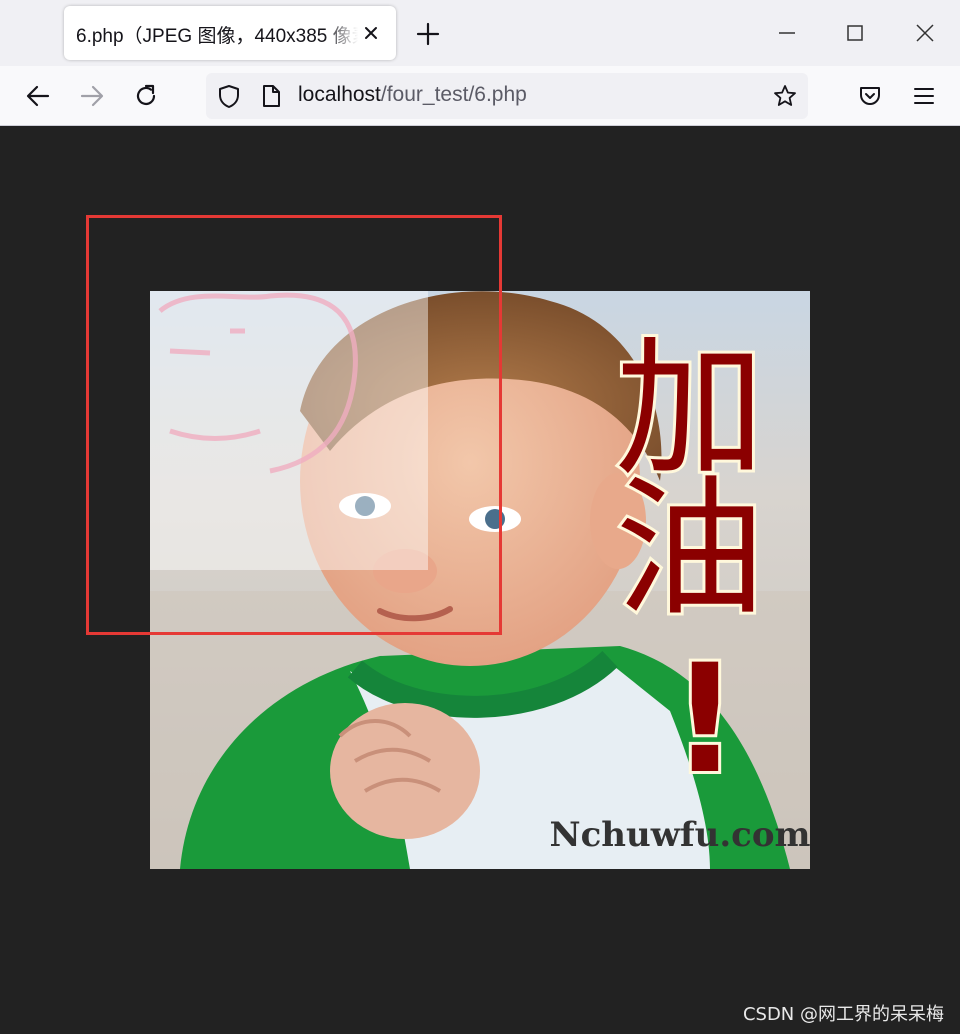 This screenshot has height=1034, width=960. I want to click on tab-title: 6.php（JPEG 图像，440x385 像素）, so click(217, 36).